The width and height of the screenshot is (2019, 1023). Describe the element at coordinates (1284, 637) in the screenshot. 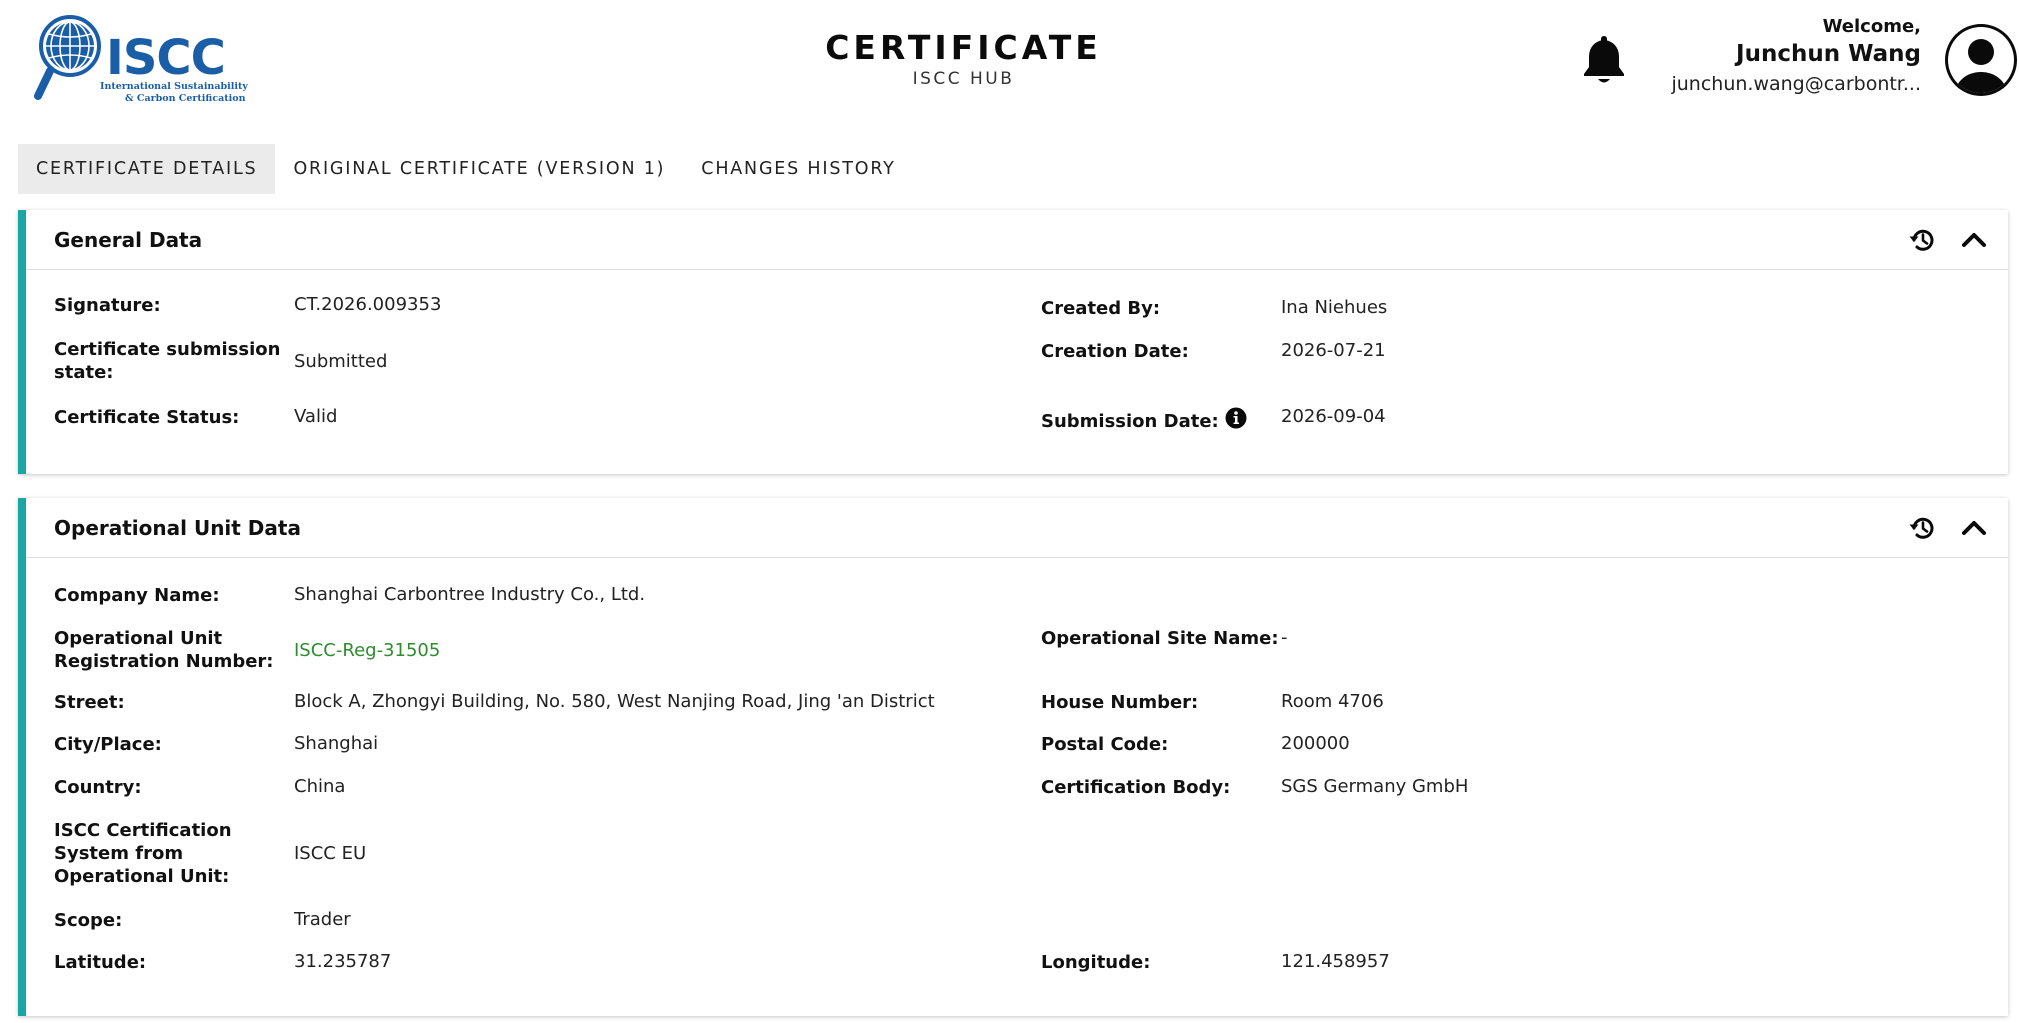

I see `site-name-value: -` at that location.